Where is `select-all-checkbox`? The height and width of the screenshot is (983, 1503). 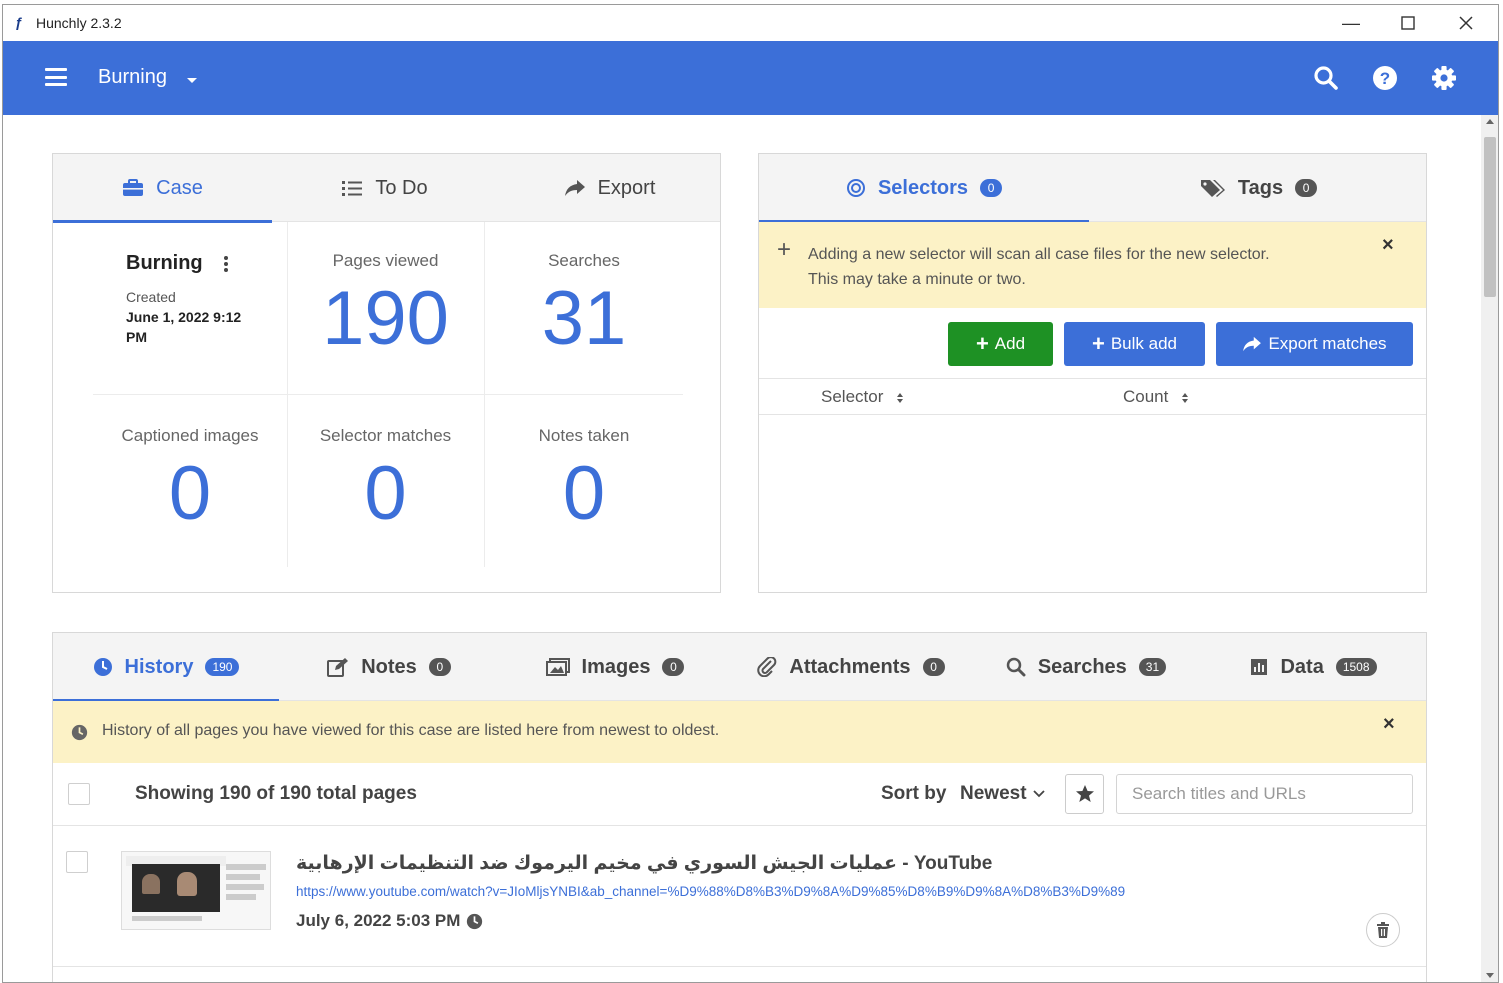 select-all-checkbox is located at coordinates (79, 794).